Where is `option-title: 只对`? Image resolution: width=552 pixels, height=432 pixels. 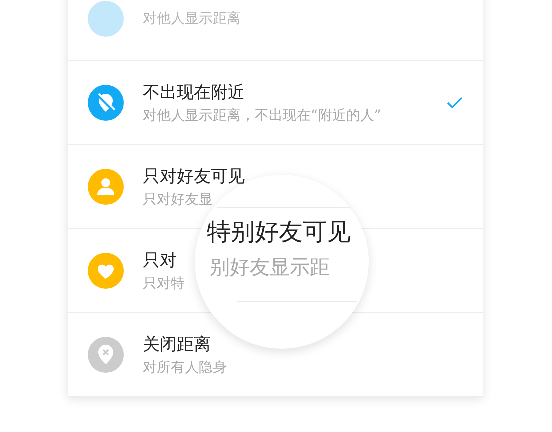 option-title: 只对 is located at coordinates (160, 261).